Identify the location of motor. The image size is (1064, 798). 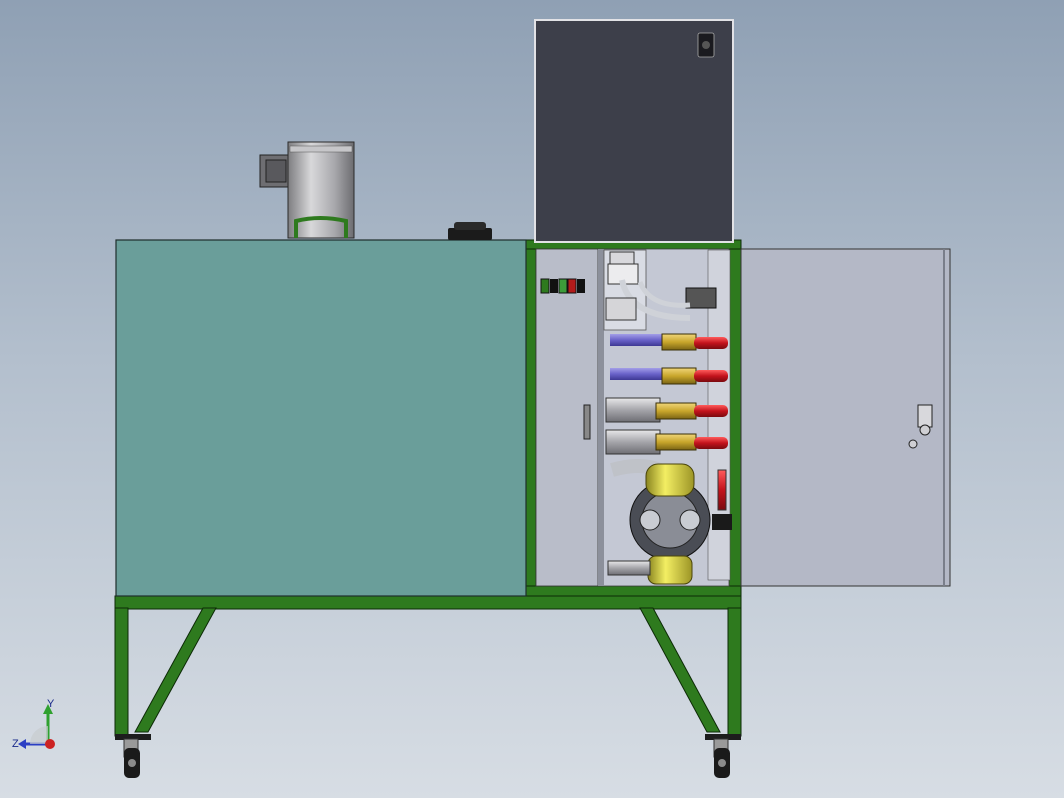
(307, 190).